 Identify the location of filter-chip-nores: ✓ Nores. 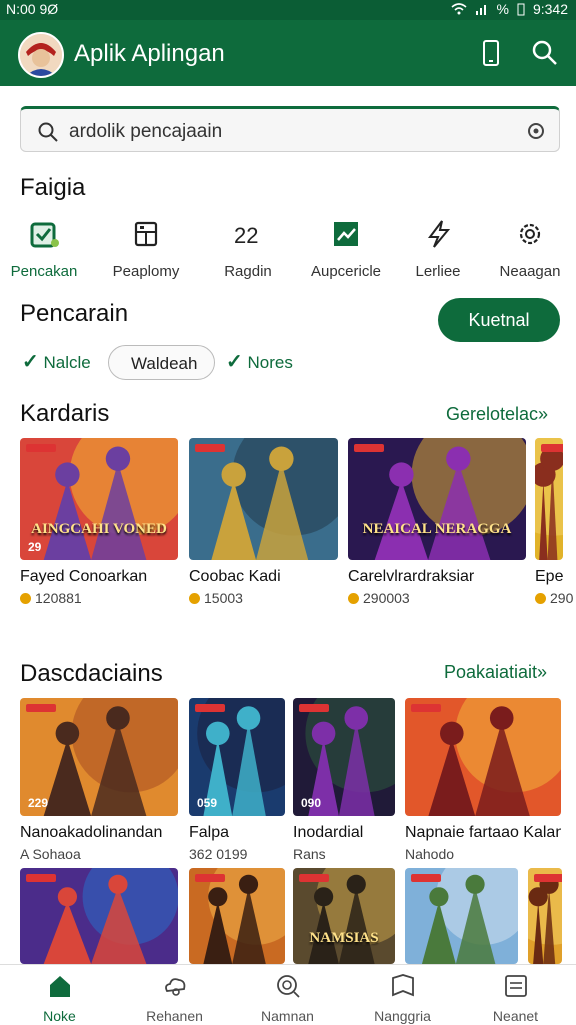
(259, 362).